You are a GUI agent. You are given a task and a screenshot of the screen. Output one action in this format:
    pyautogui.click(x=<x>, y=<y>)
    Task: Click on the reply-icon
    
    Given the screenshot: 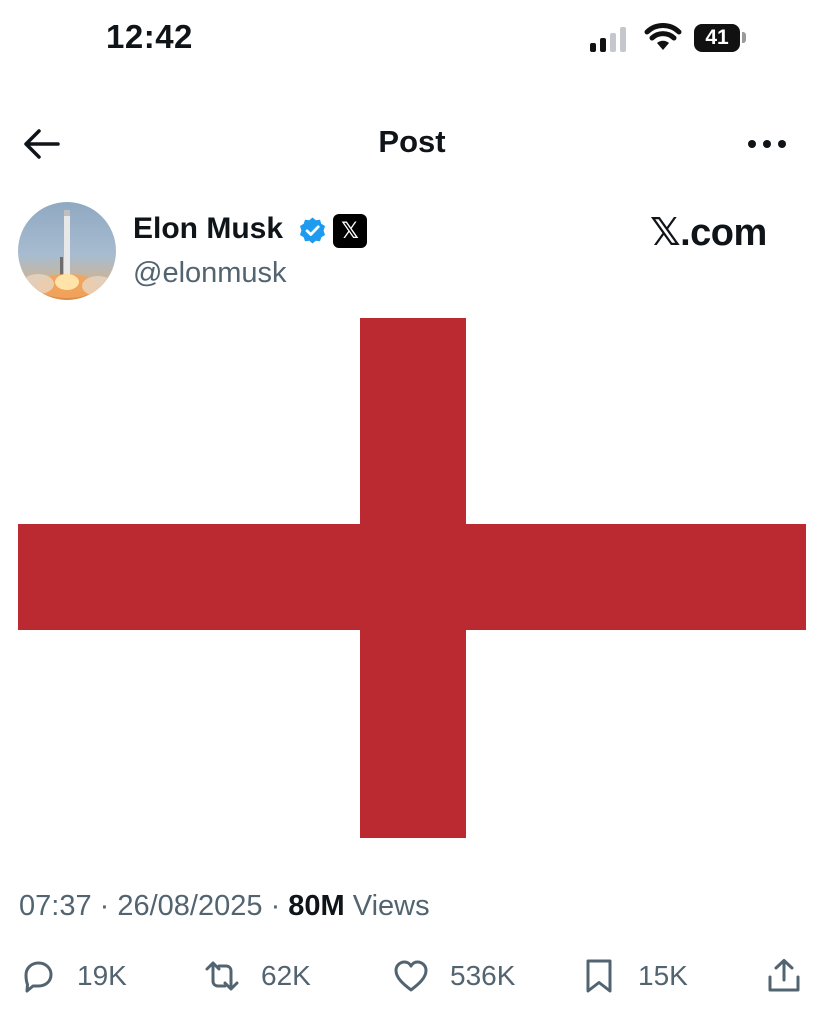 What is the action you would take?
    pyautogui.click(x=38, y=977)
    